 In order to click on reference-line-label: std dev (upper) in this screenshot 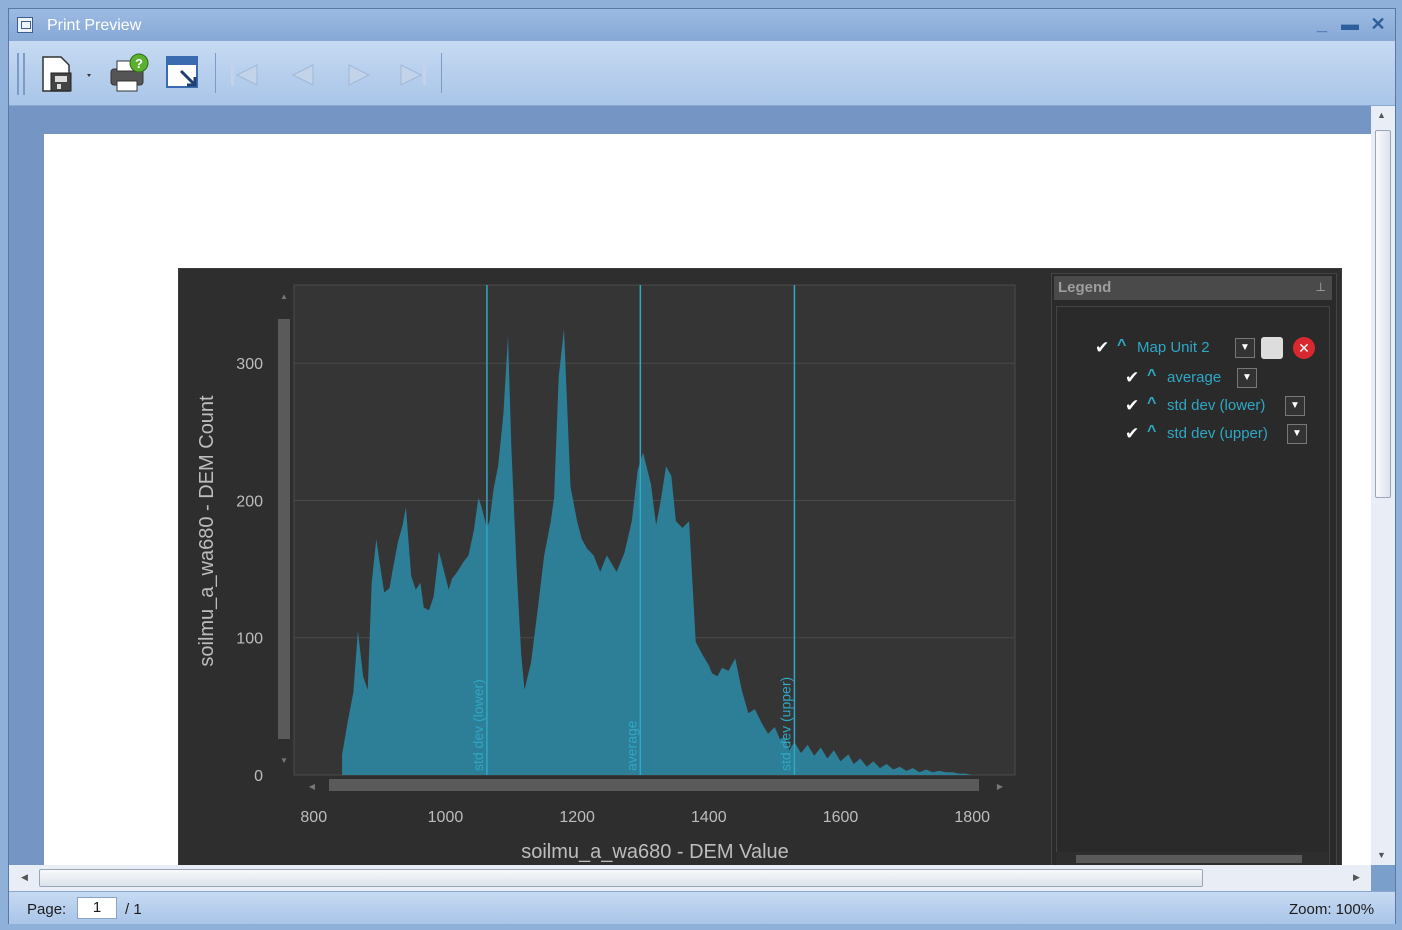, I will do `click(785, 724)`.